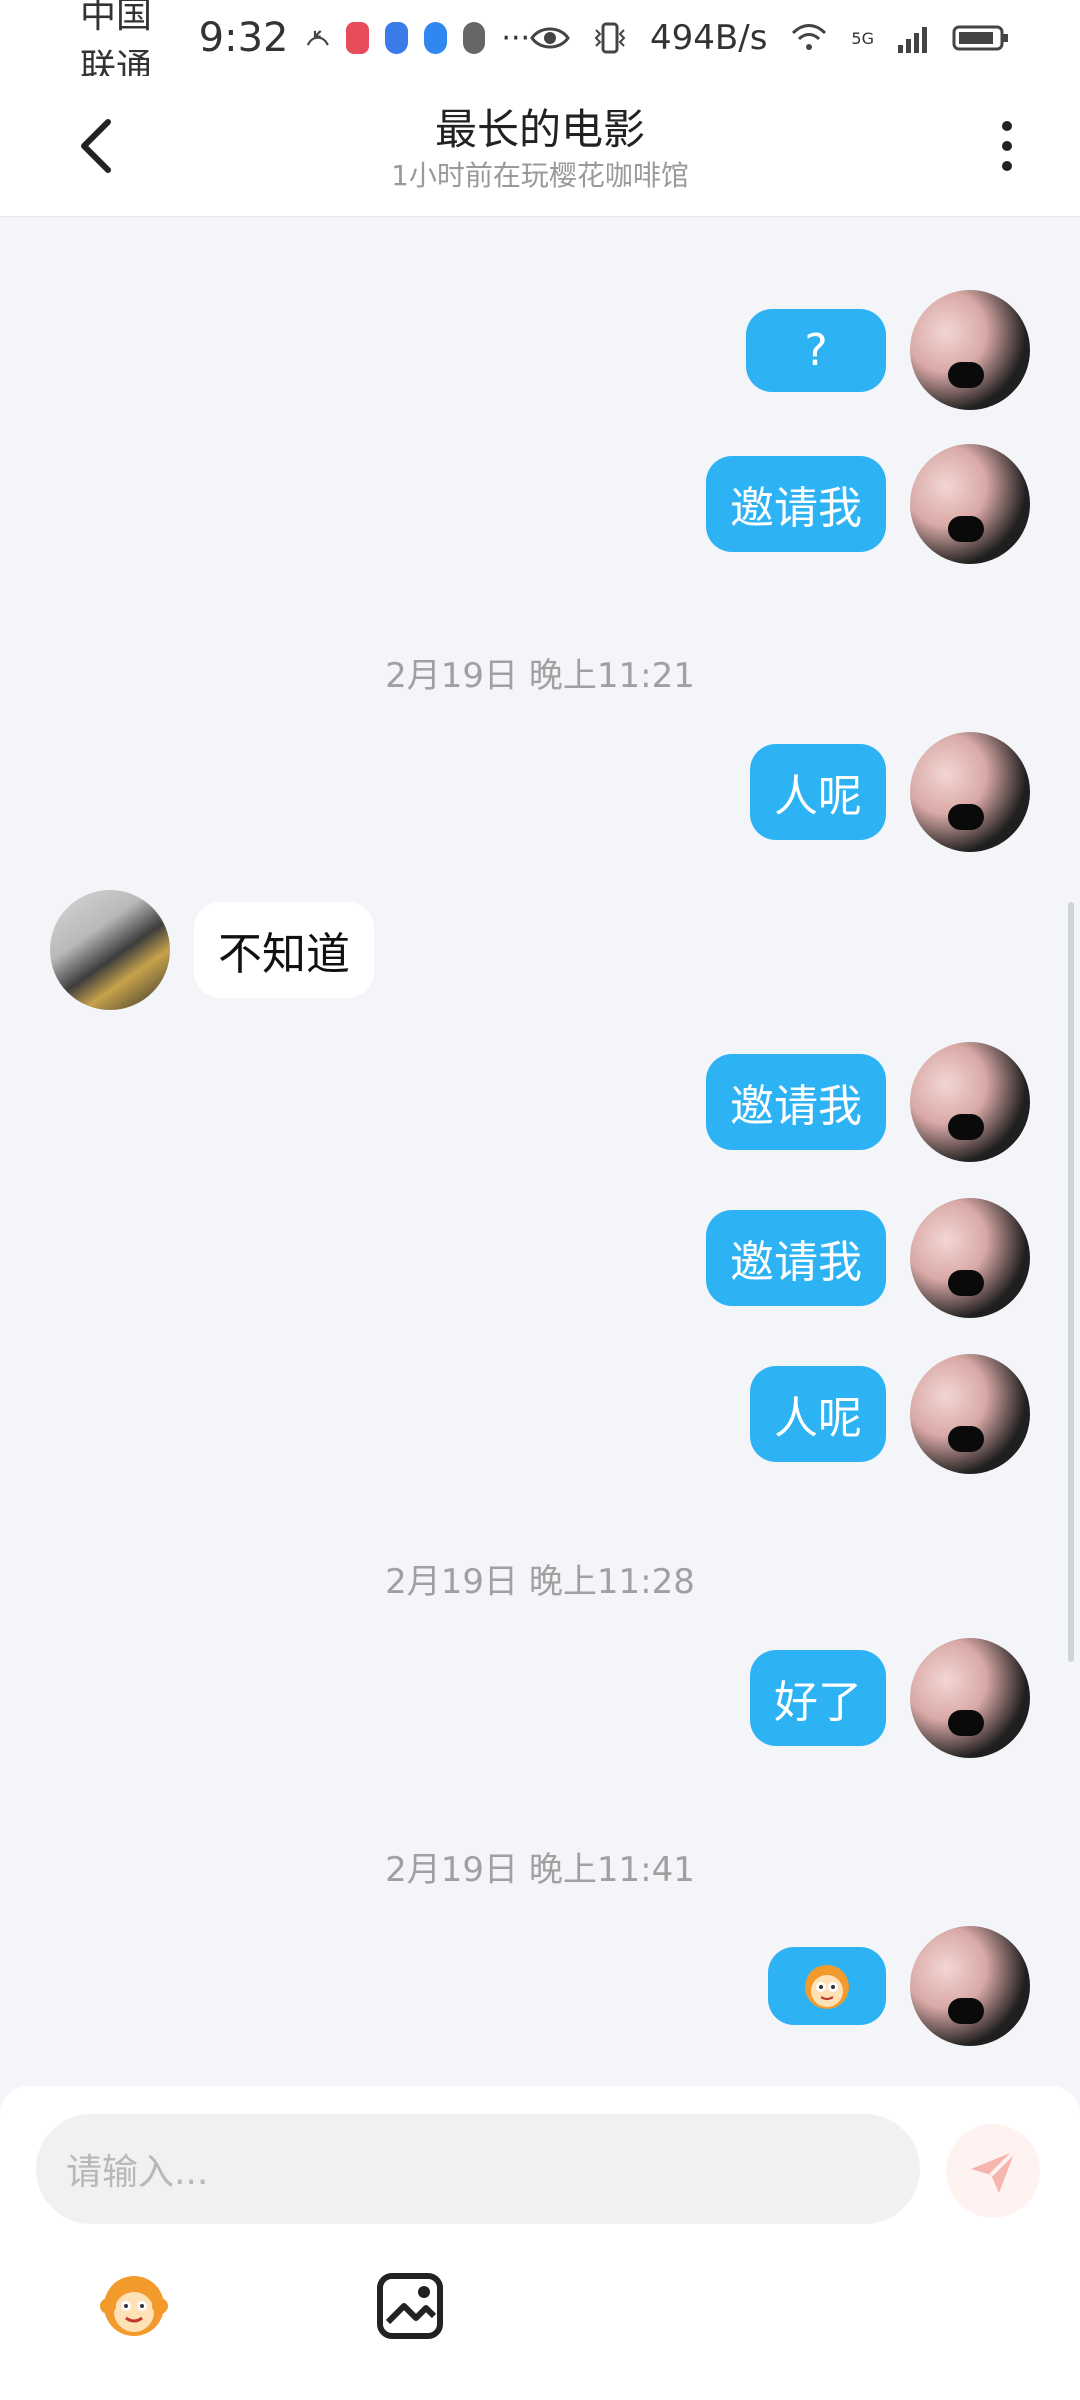 The width and height of the screenshot is (1080, 2400). What do you see at coordinates (610, 38) in the screenshot?
I see `vibrate-icon` at bounding box center [610, 38].